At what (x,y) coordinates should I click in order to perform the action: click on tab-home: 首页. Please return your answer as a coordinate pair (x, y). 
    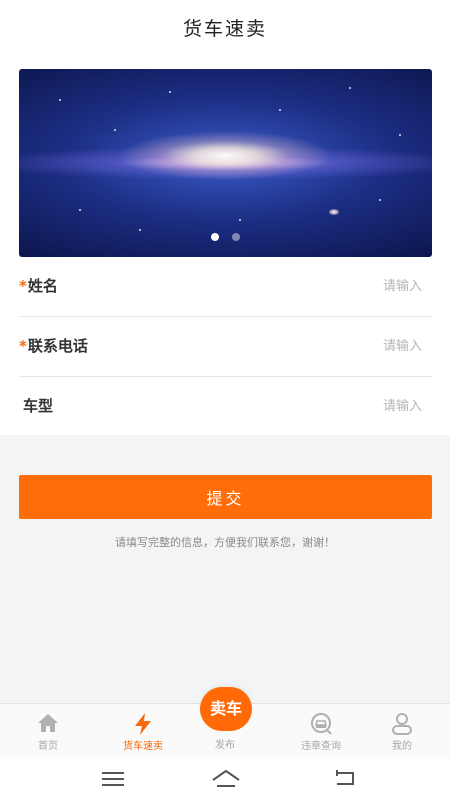
    Looking at the image, I should click on (48, 732).